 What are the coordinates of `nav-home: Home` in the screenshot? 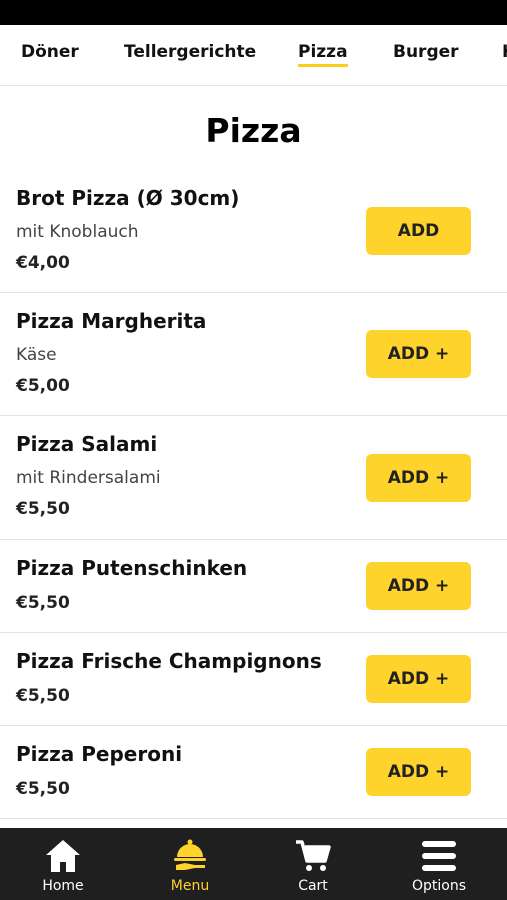 It's located at (63, 864).